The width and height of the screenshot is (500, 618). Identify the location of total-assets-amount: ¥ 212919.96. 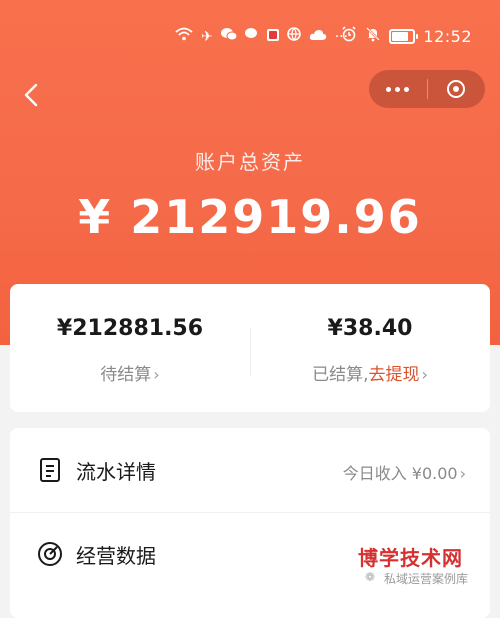
(250, 217).